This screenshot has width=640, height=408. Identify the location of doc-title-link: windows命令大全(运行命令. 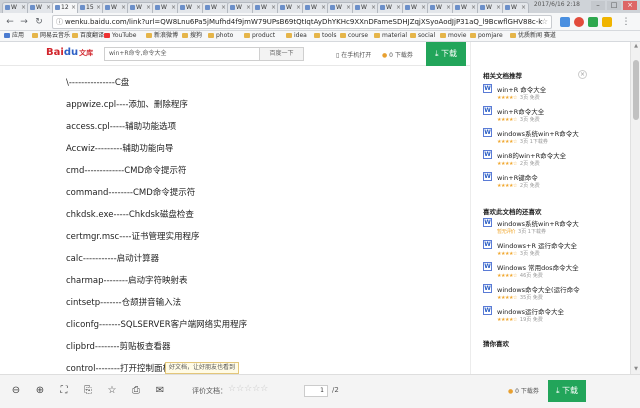
(538, 289).